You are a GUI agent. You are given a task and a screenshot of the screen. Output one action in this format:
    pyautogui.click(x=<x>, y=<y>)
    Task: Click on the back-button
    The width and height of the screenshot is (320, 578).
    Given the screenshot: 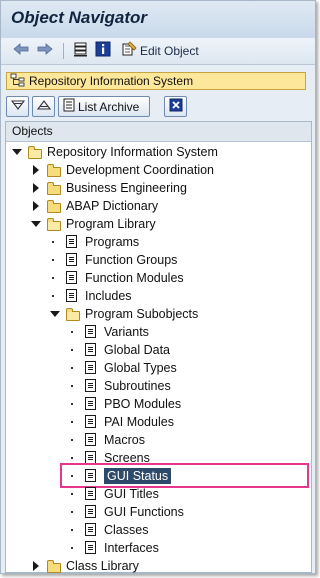 What is the action you would take?
    pyautogui.click(x=21, y=51)
    